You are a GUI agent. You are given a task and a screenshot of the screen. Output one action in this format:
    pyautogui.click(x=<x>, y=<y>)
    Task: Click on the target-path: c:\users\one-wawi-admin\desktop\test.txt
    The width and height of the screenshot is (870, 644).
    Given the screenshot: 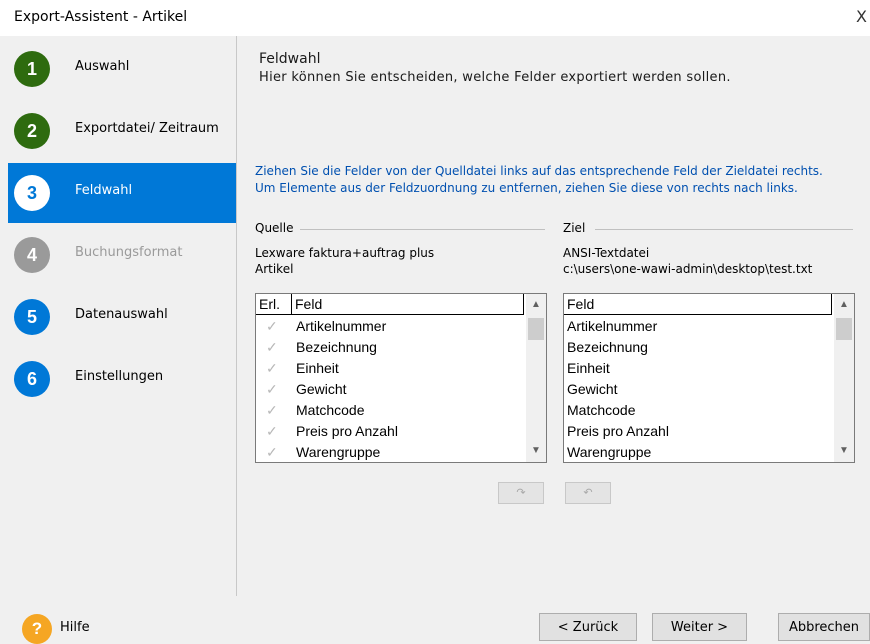 What is the action you would take?
    pyautogui.click(x=688, y=269)
    